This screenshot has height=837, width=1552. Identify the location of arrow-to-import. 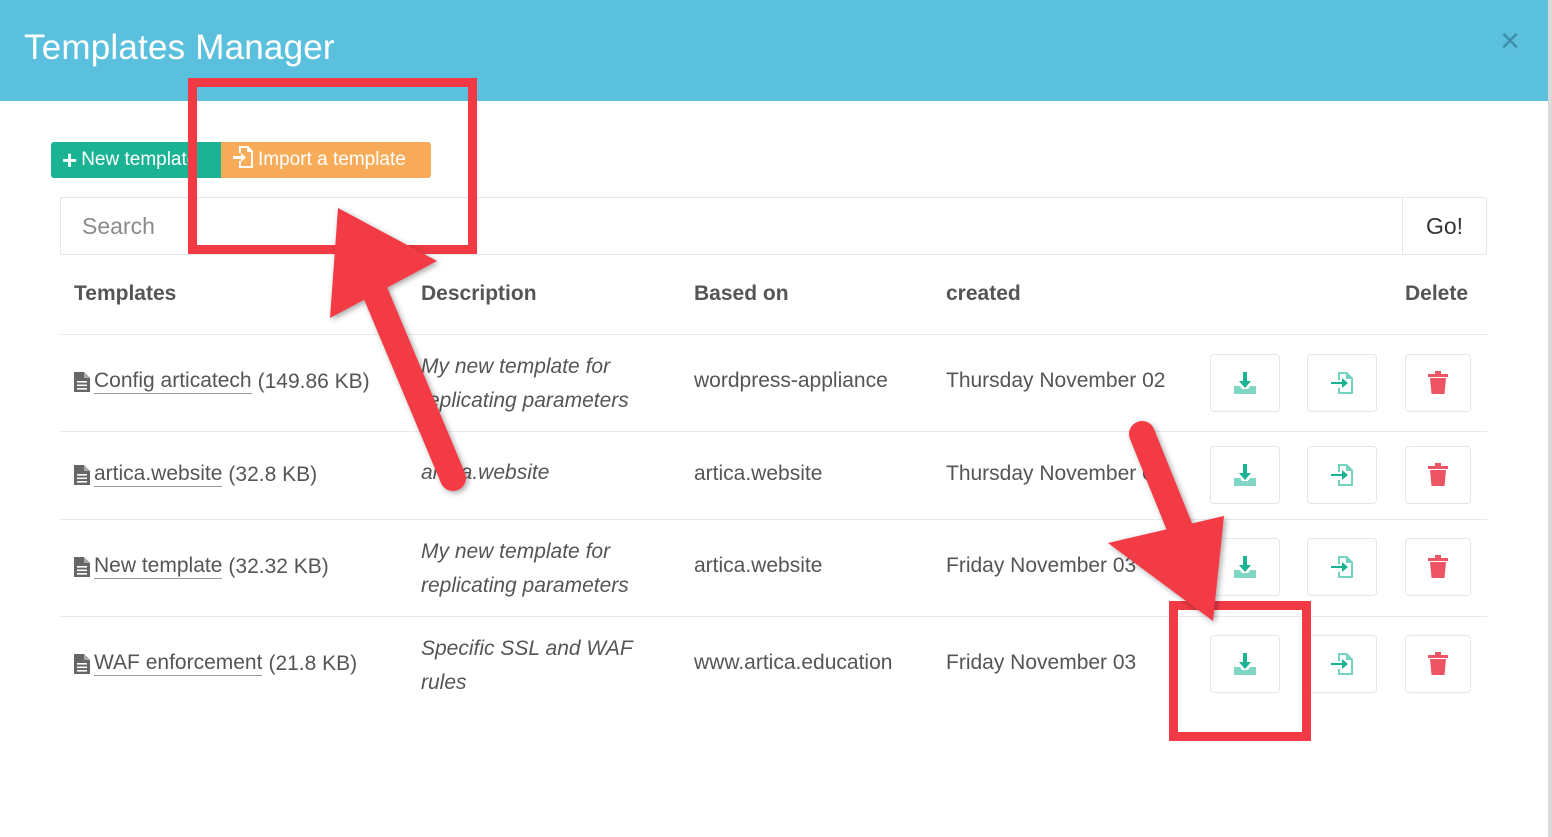
(398, 349).